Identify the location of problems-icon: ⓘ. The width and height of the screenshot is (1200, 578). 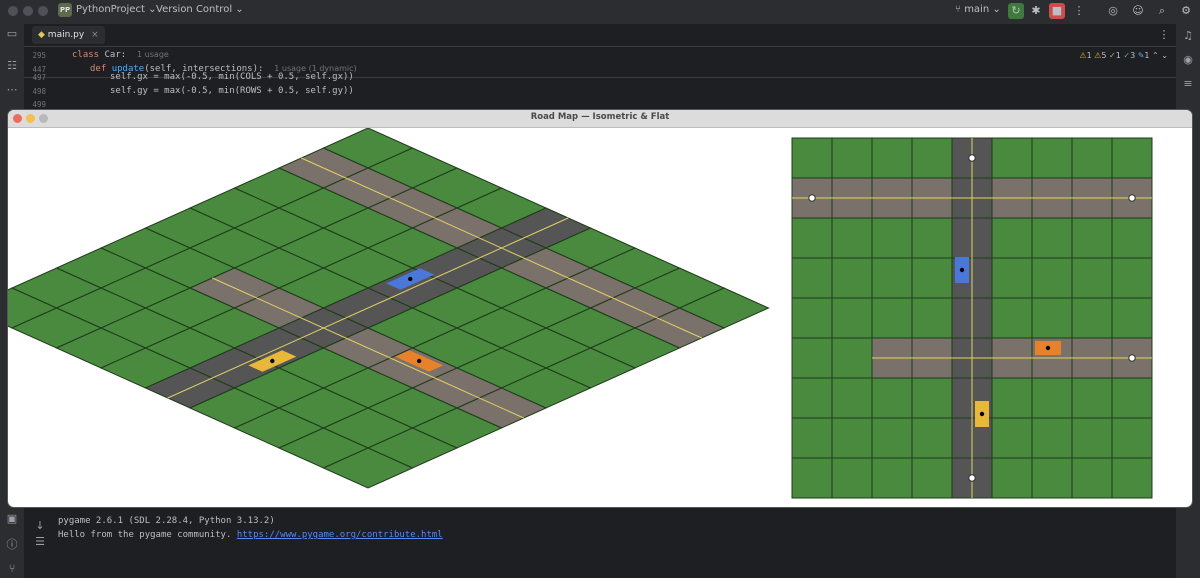
(12, 545).